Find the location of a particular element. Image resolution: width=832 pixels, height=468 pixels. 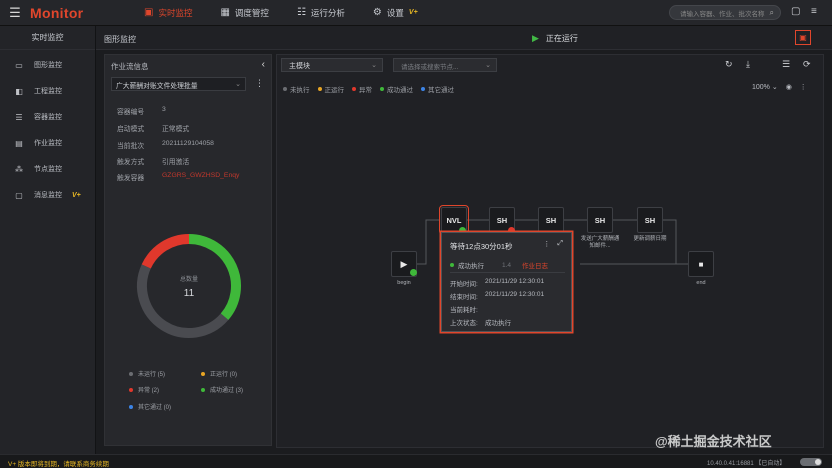

begin-label: begin is located at coordinates (404, 283).